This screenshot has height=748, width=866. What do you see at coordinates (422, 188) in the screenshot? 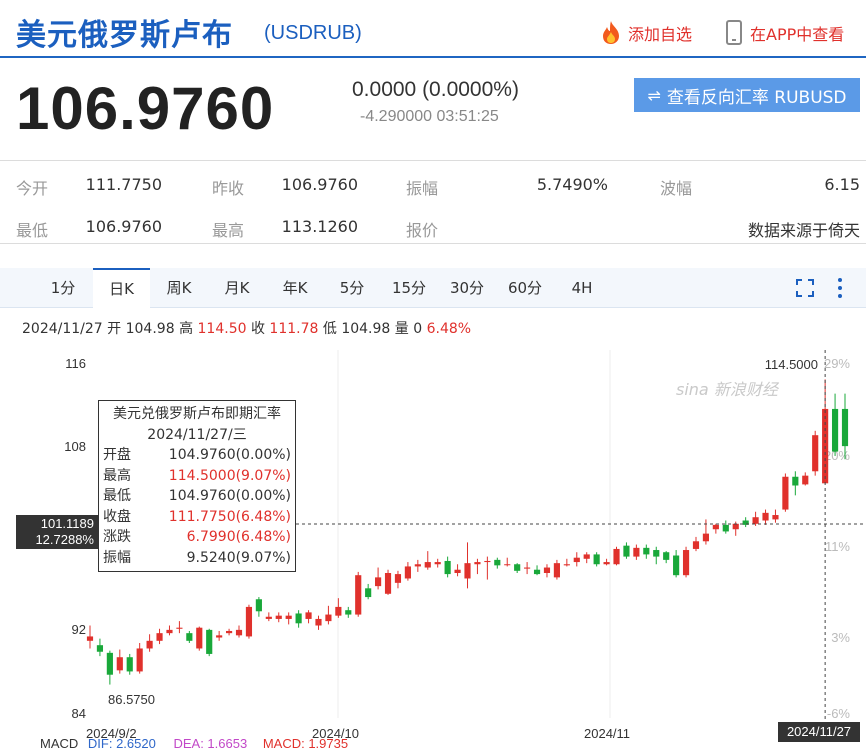
I see `amplitude-label: 振幅` at bounding box center [422, 188].